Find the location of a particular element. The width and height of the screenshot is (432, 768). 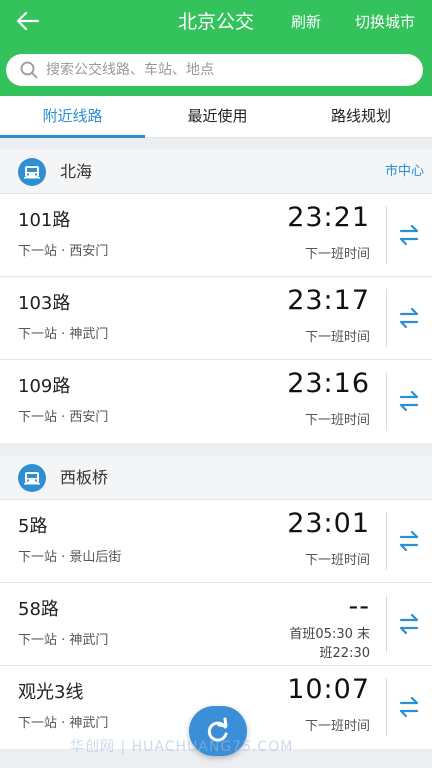

arrow-left-icon is located at coordinates (28, 21).